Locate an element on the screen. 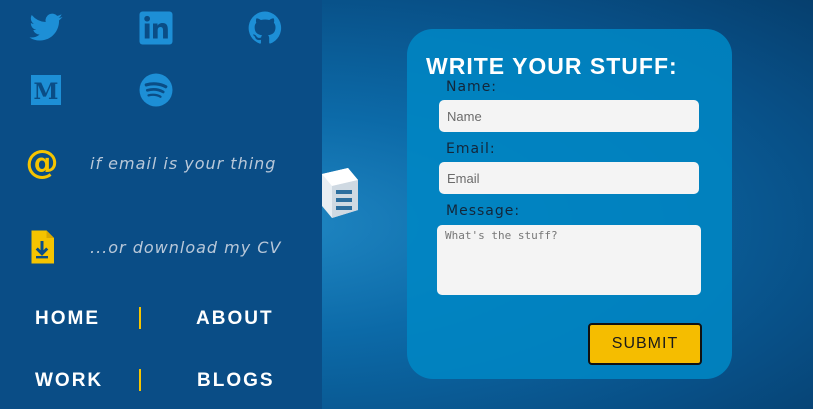  email-contact-label: if email is your thing is located at coordinates (183, 163).